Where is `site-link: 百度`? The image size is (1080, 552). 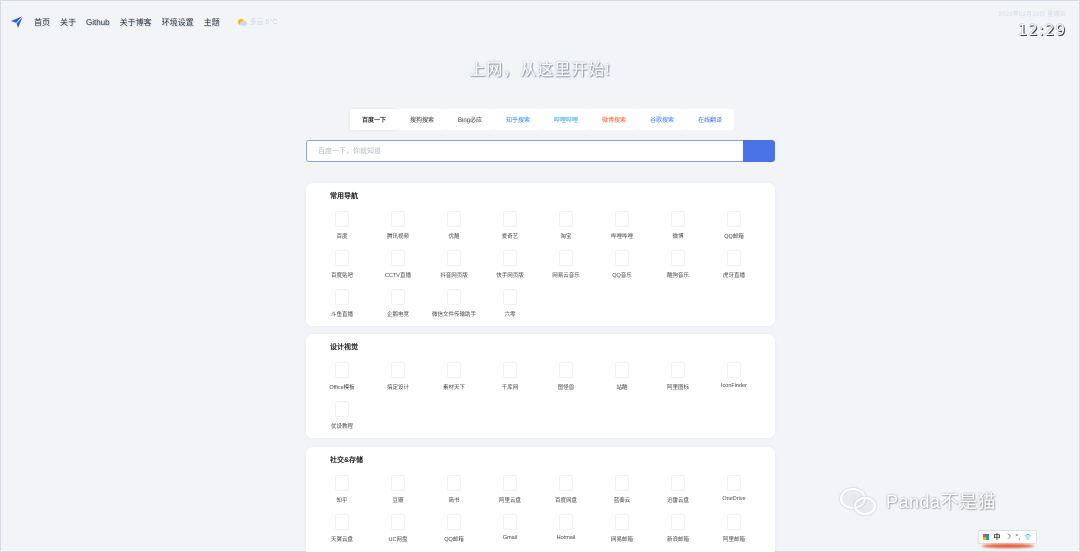 site-link: 百度 is located at coordinates (342, 228).